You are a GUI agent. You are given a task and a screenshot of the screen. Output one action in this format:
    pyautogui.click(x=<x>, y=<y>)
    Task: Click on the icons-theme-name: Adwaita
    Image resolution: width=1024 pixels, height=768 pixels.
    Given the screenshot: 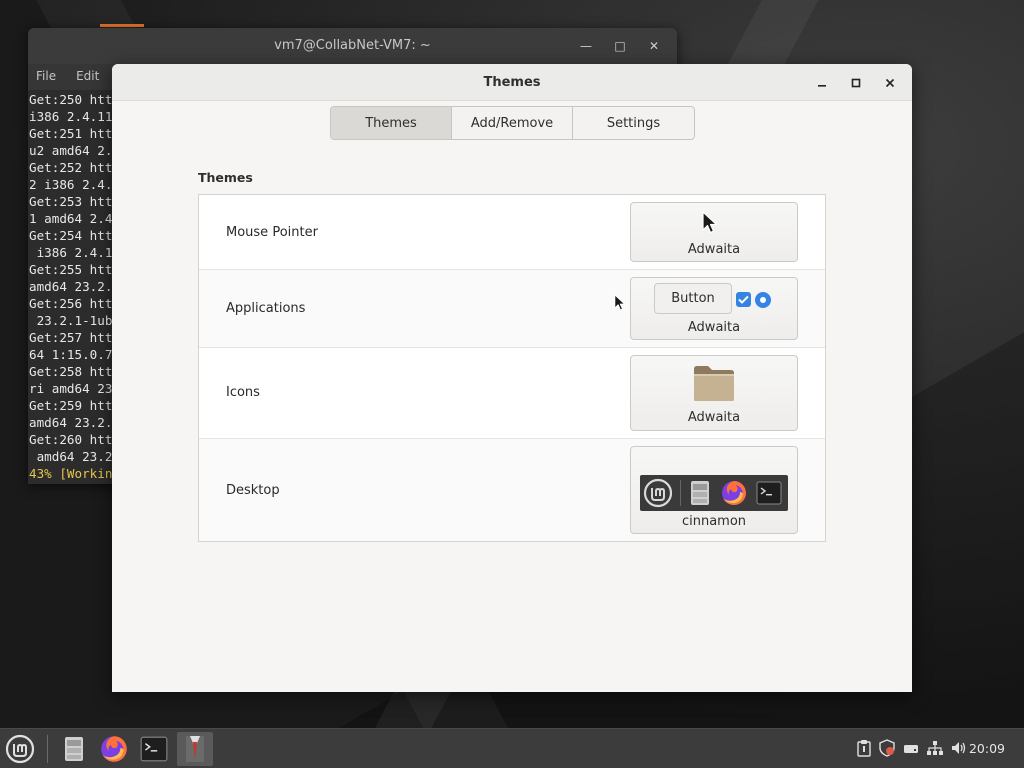 What is the action you would take?
    pyautogui.click(x=714, y=417)
    